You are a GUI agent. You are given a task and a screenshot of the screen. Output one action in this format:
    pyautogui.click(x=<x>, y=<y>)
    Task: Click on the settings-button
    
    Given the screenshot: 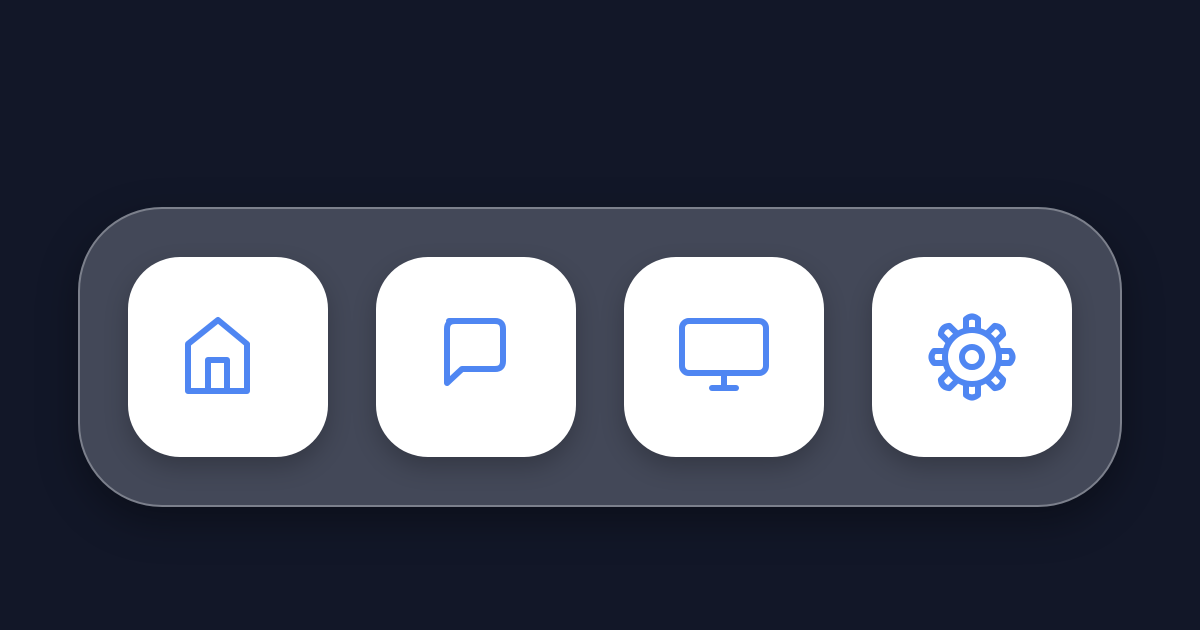 What is the action you would take?
    pyautogui.click(x=972, y=357)
    